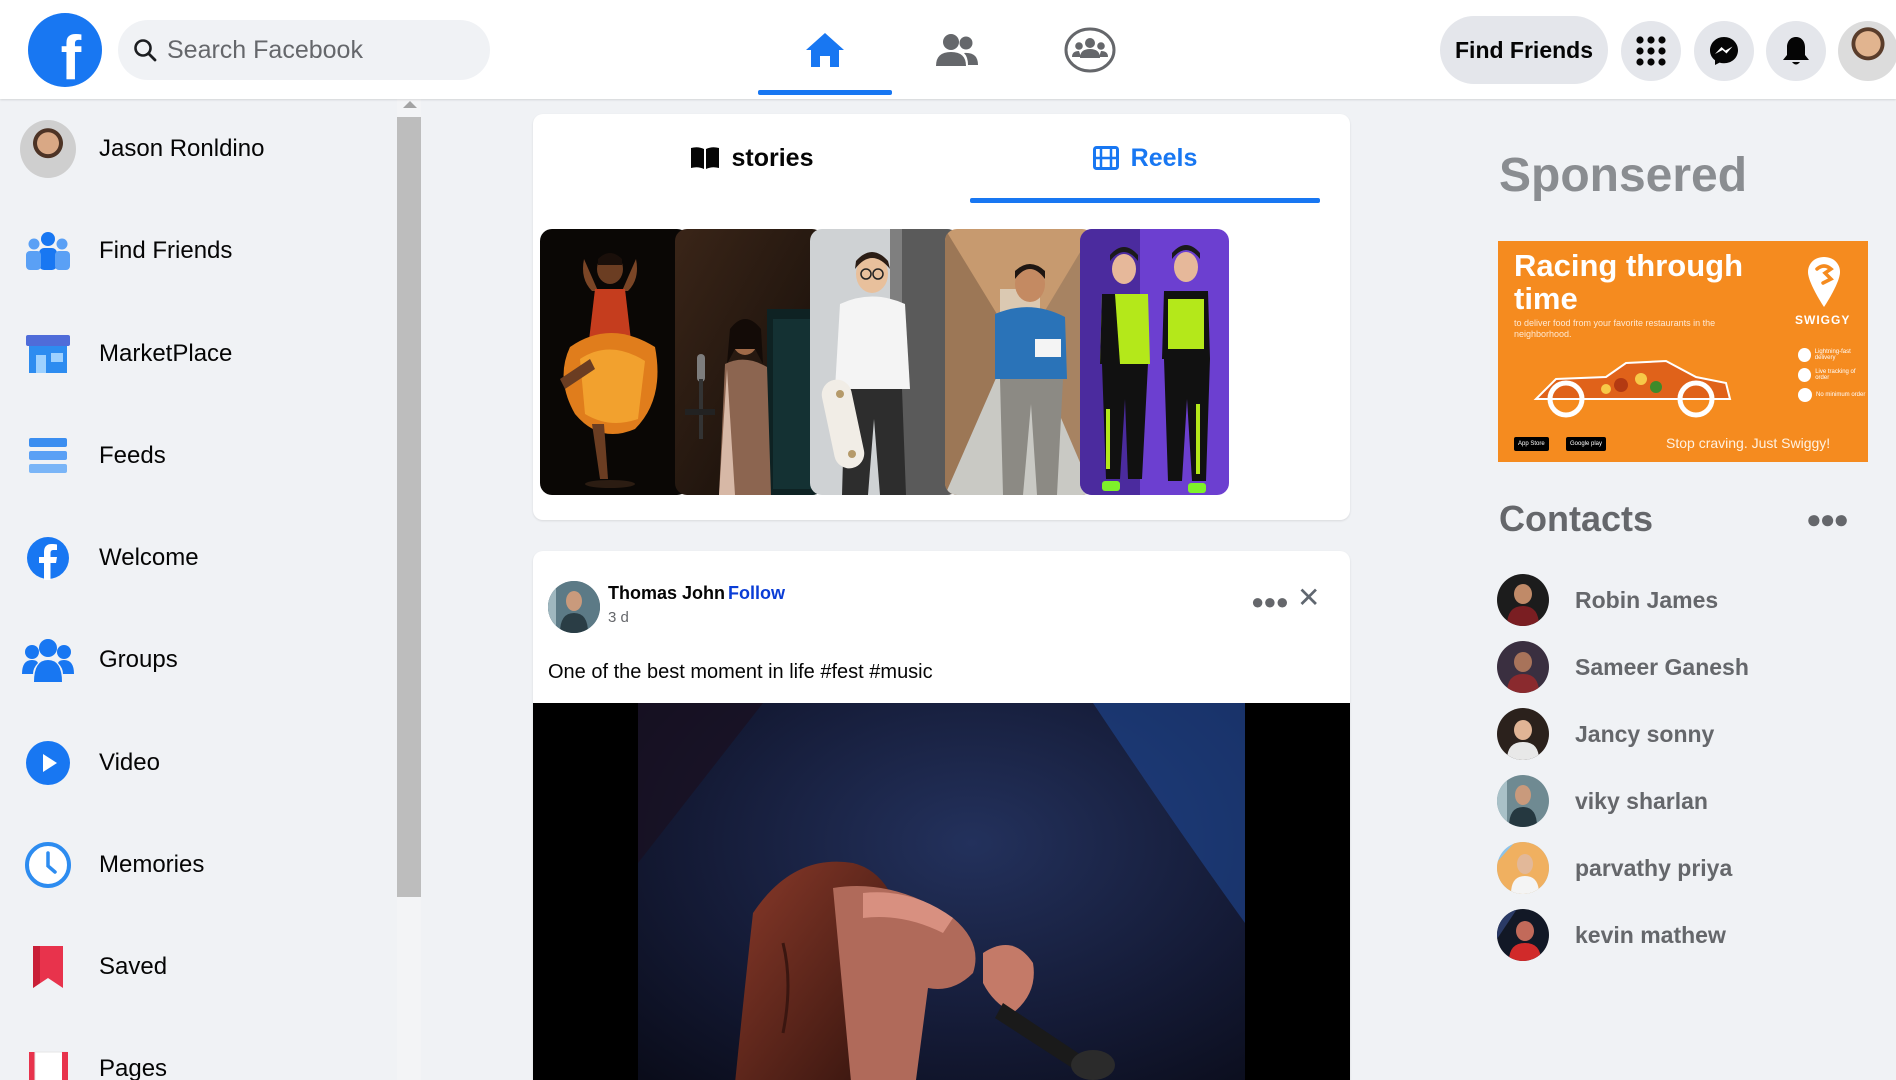  I want to click on post-author-name: Thomas John, so click(666, 593).